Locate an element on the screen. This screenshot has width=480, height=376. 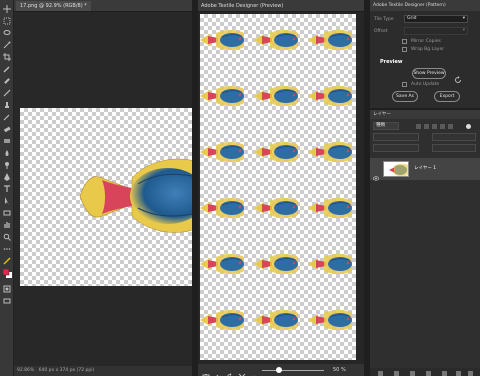
status-info: 640 px x 374 px (72 ppi) is located at coordinates (66, 370).